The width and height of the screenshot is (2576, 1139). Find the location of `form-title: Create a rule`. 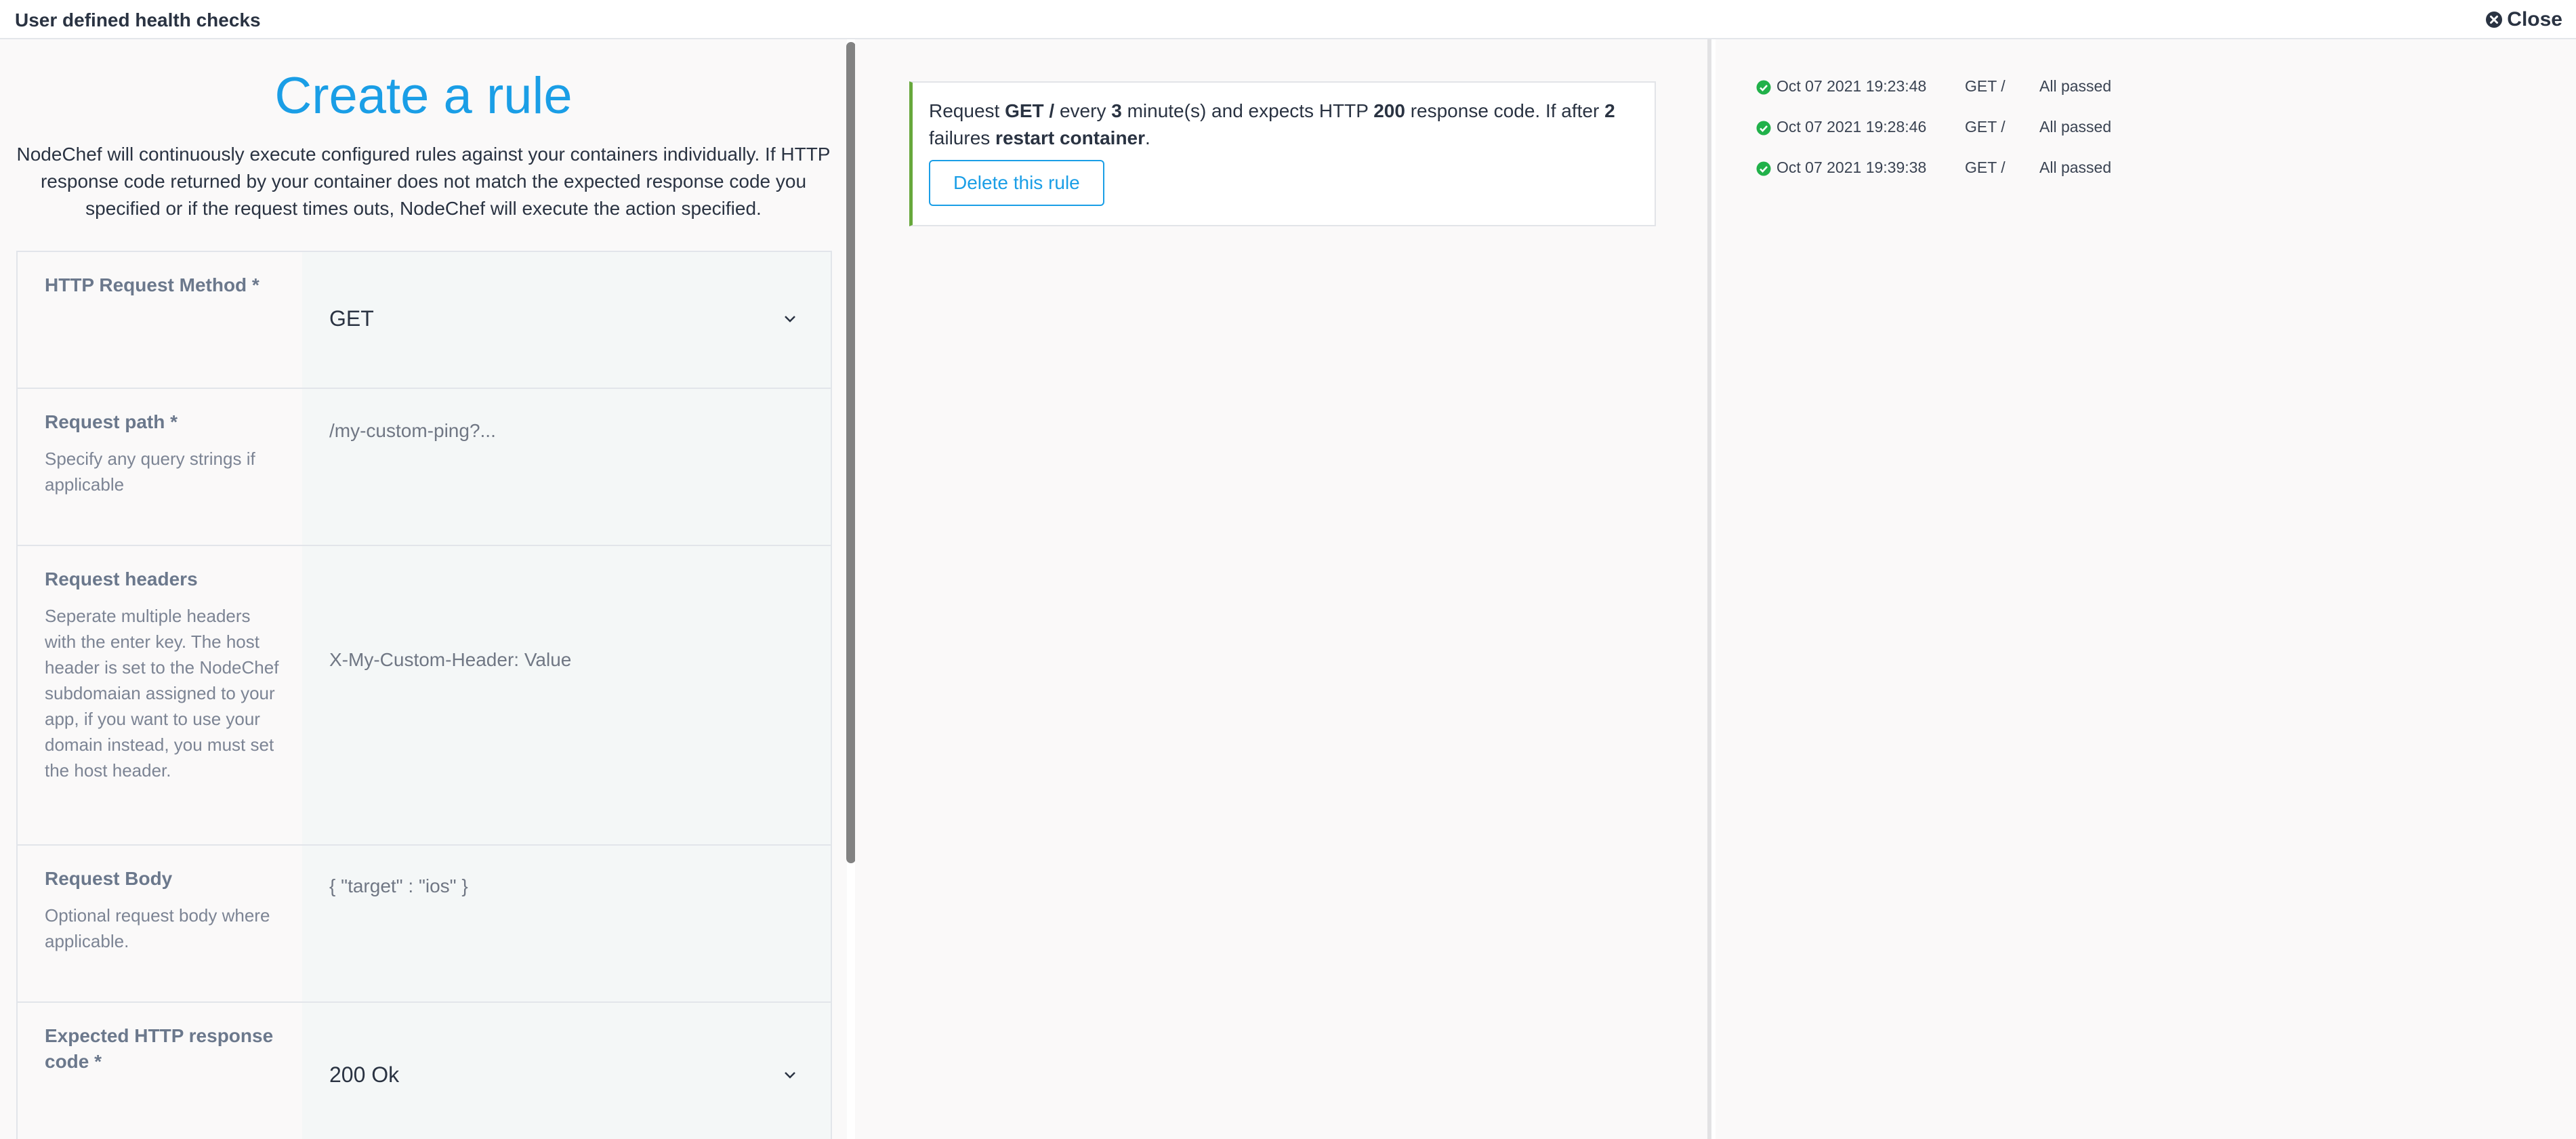

form-title: Create a rule is located at coordinates (423, 96).